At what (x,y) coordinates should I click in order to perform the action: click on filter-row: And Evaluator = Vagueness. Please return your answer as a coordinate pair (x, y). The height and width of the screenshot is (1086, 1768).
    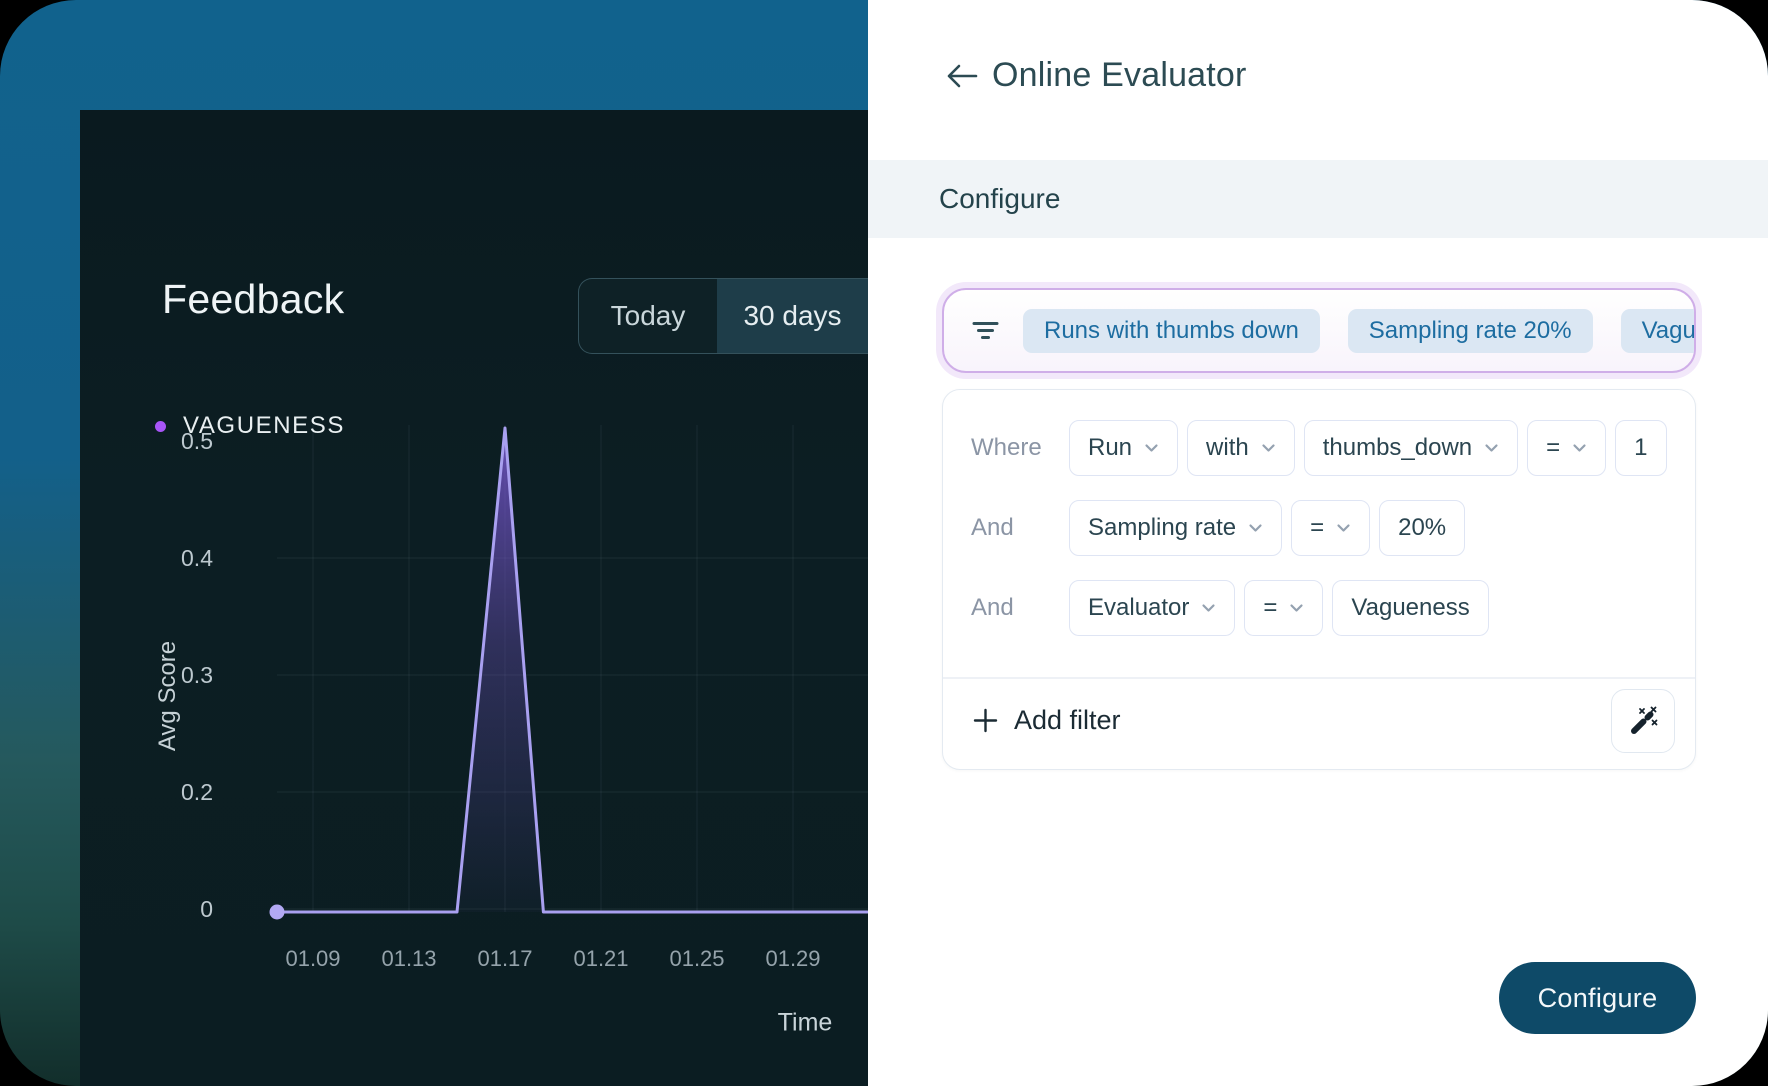
    Looking at the image, I should click on (1234, 608).